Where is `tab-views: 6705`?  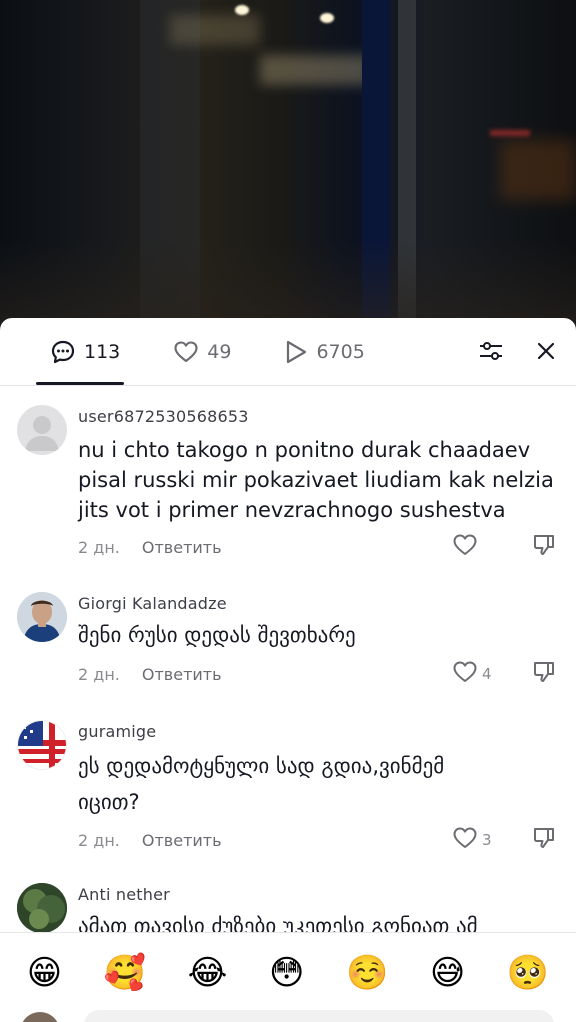 tab-views: 6705 is located at coordinates (324, 352).